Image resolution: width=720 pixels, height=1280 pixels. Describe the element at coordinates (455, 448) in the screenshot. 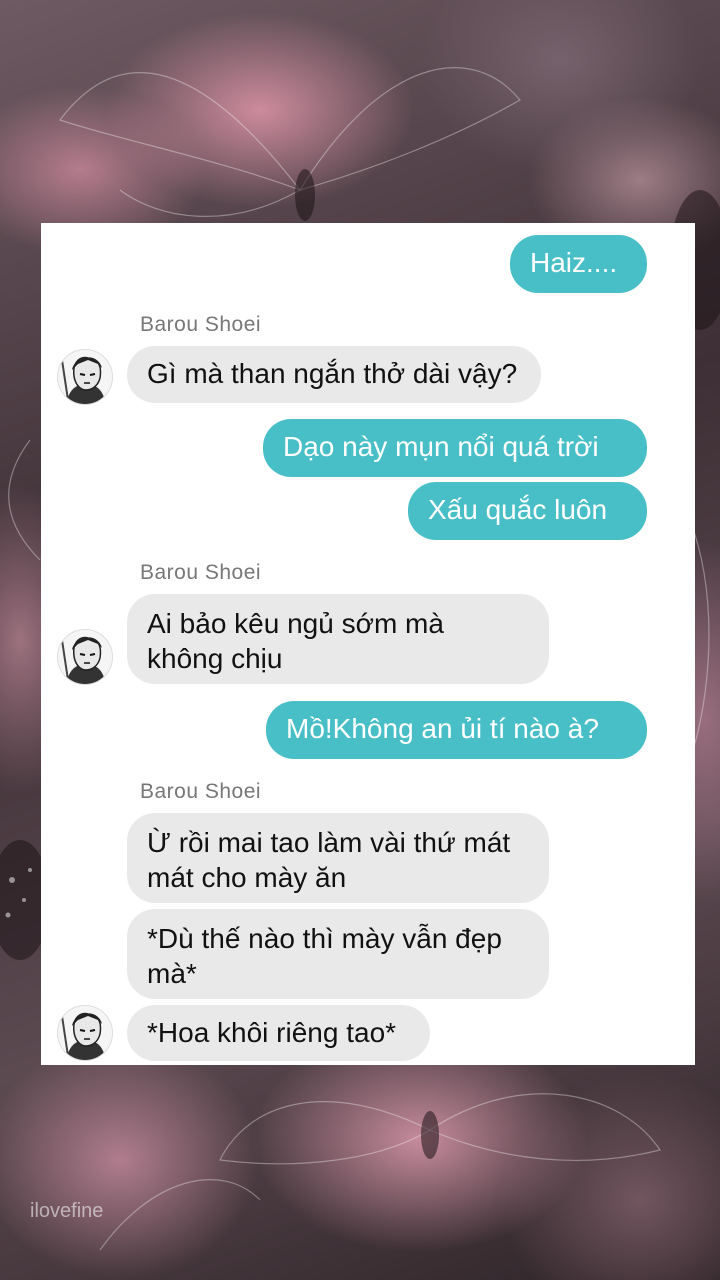

I see `outgoing-message-bubble: Dạo này mụn nổi quá trời` at that location.